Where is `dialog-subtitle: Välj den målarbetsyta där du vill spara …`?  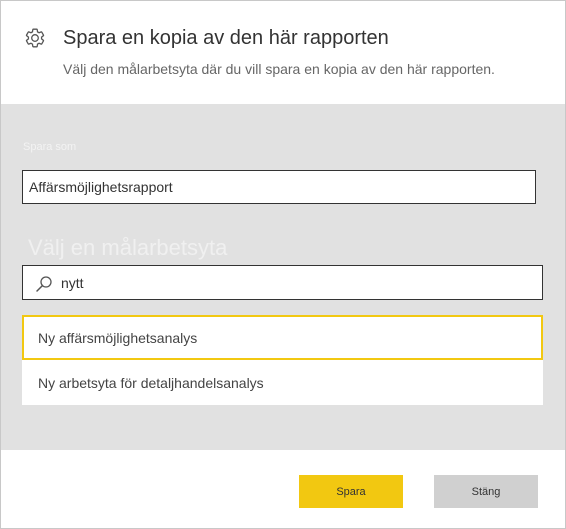
dialog-subtitle: Välj den målarbetsyta där du vill spara … is located at coordinates (279, 69).